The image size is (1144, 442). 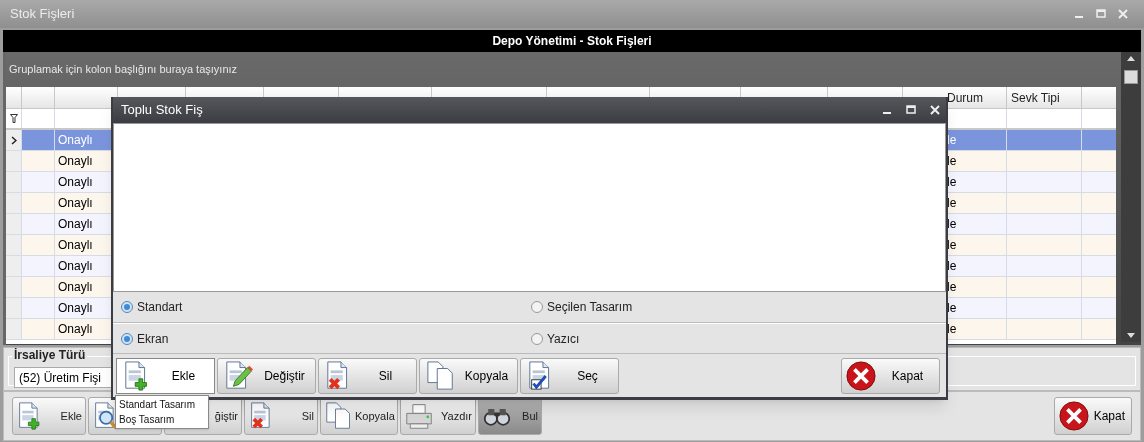 What do you see at coordinates (572, 41) in the screenshot?
I see `header-bar: Depo Yönetimi - Stok Fişleri` at bounding box center [572, 41].